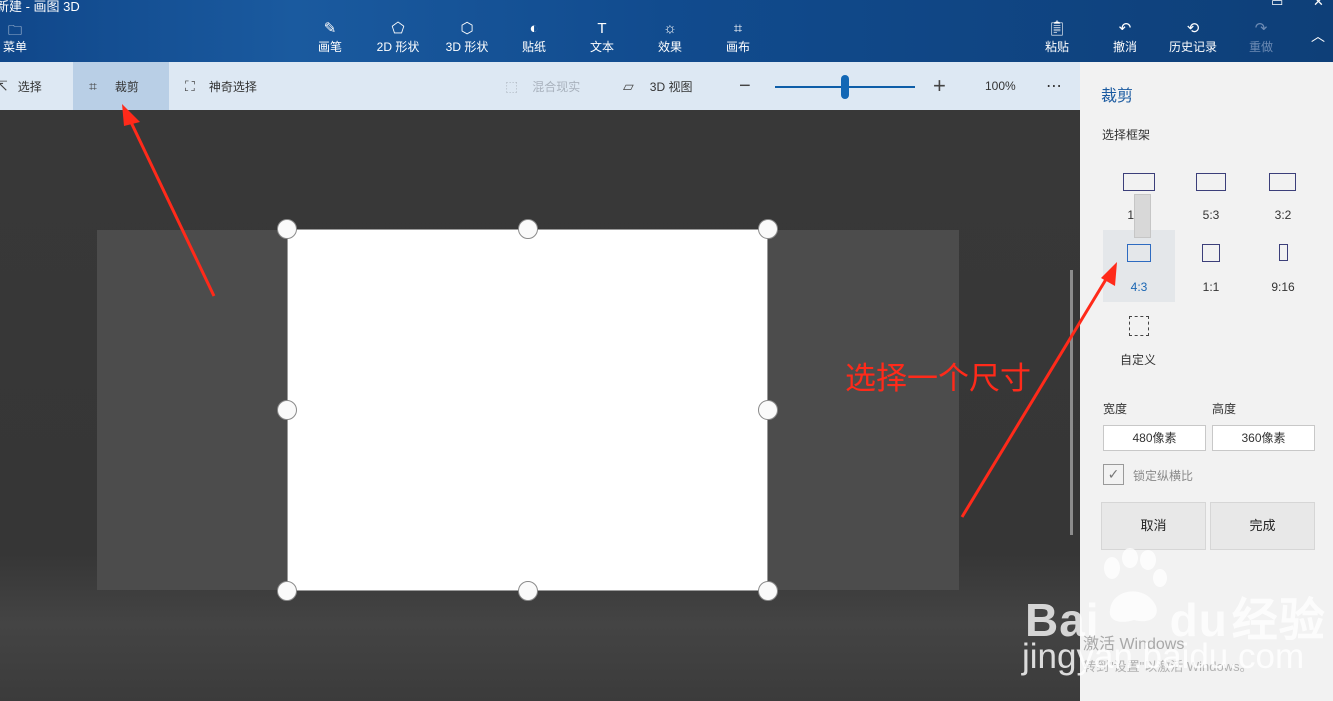  Describe the element at coordinates (1163, 656) in the screenshot. I see `jingyan-watermark: jingyan.baidu.com` at that location.